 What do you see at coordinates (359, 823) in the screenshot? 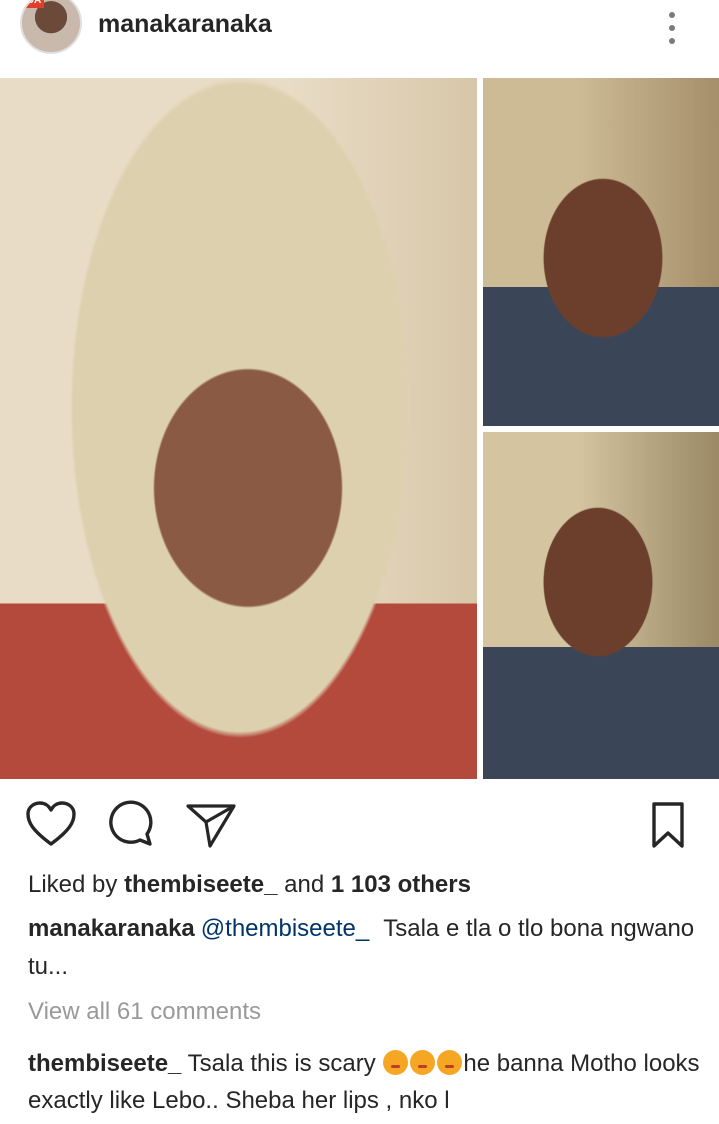
I see `action-bar` at bounding box center [359, 823].